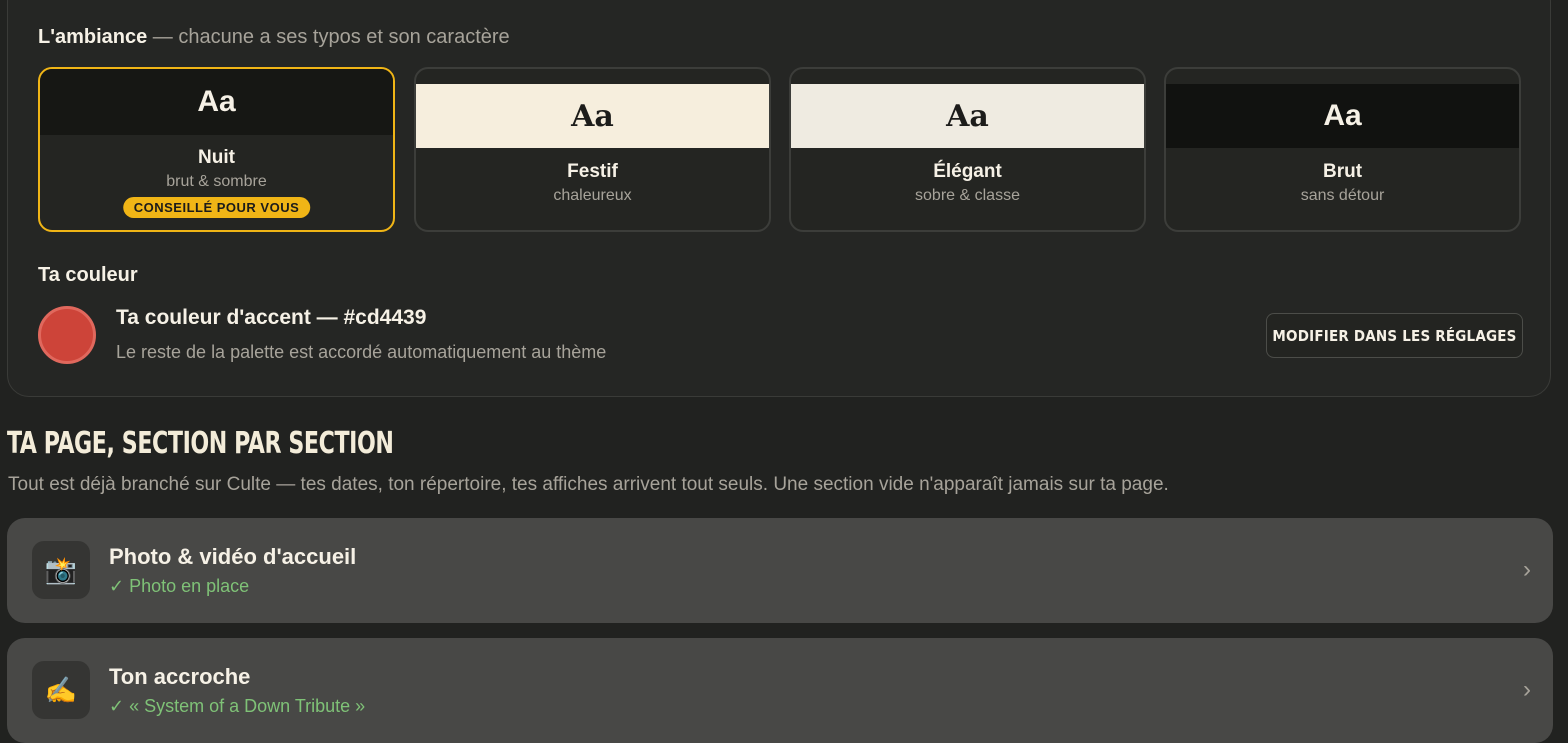  I want to click on ambiance-card-name: Nuit, so click(216, 157).